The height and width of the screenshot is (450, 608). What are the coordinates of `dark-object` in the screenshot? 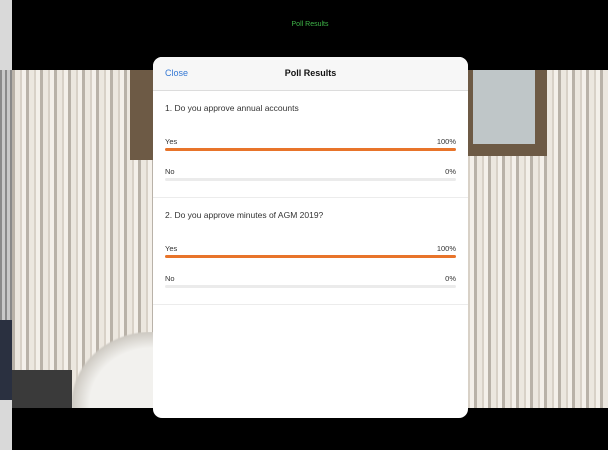 It's located at (6, 360).